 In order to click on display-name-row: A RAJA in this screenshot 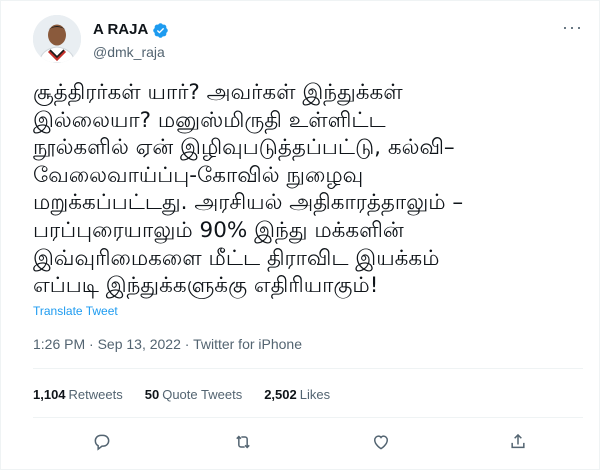, I will do `click(131, 30)`.